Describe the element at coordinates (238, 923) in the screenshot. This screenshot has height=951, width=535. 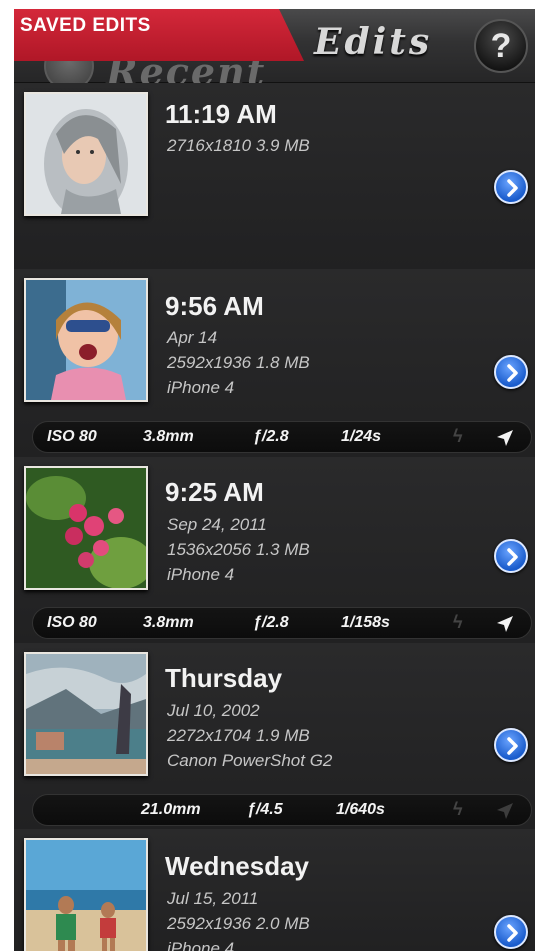
I see `edit-dimensions: 2592x1936 2.0 MB` at that location.